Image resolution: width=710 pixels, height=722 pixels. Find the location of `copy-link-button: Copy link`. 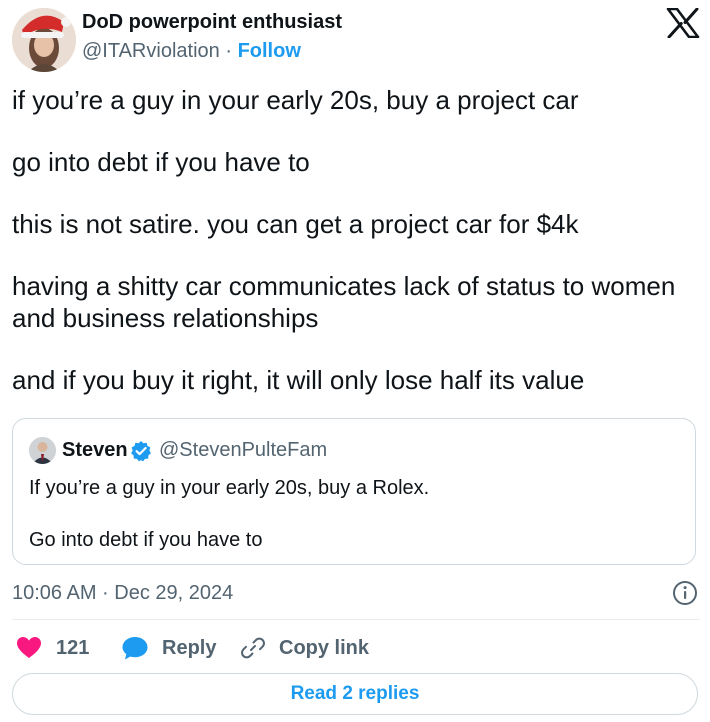

copy-link-button: Copy link is located at coordinates (305, 648).